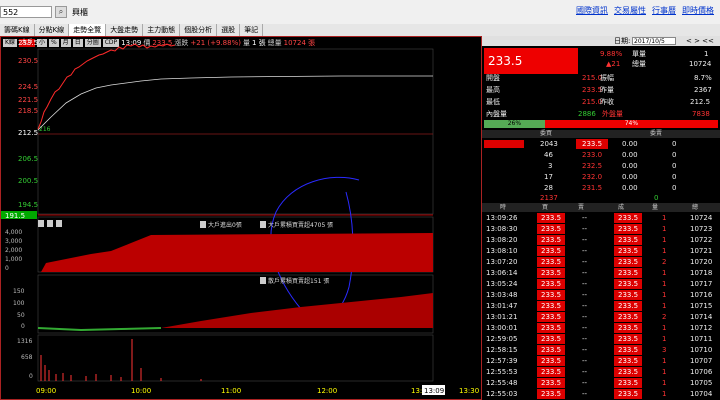 This screenshot has height=400, width=720. I want to click on inner-vol-value: 2886, so click(587, 114).